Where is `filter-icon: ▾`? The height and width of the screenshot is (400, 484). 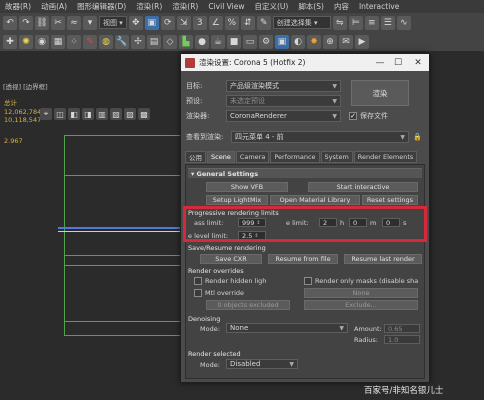 filter-icon: ▾ is located at coordinates (90, 22).